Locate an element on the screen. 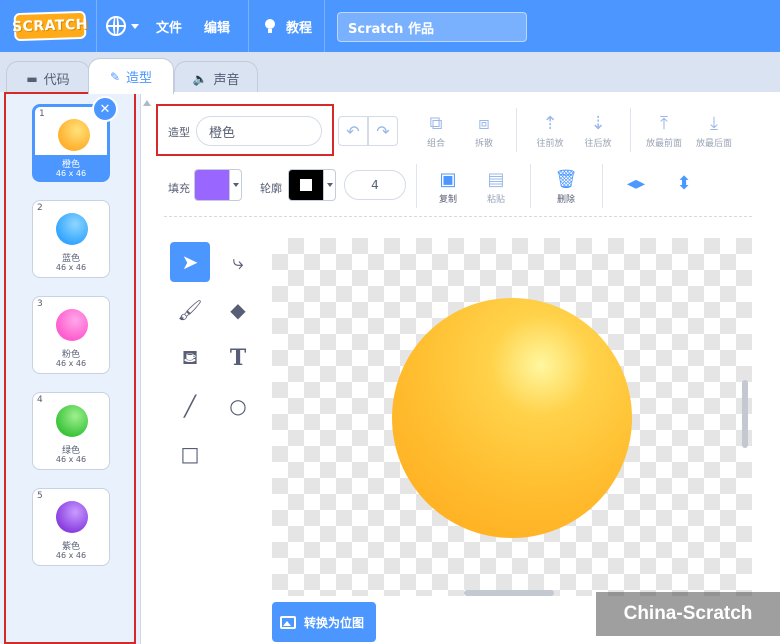 This screenshot has width=780, height=644. orange-ball-shape is located at coordinates (512, 418).